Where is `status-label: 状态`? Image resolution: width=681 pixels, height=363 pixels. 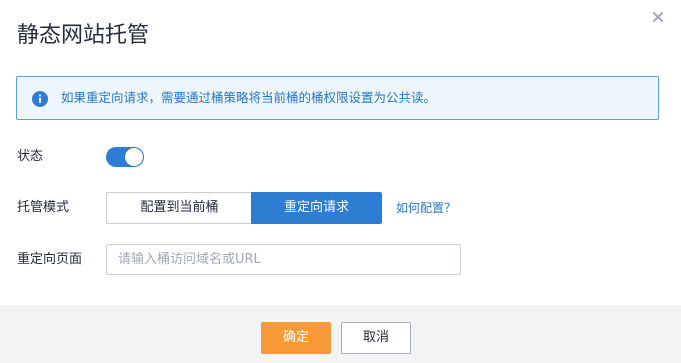
status-label: 状态 is located at coordinates (30, 156).